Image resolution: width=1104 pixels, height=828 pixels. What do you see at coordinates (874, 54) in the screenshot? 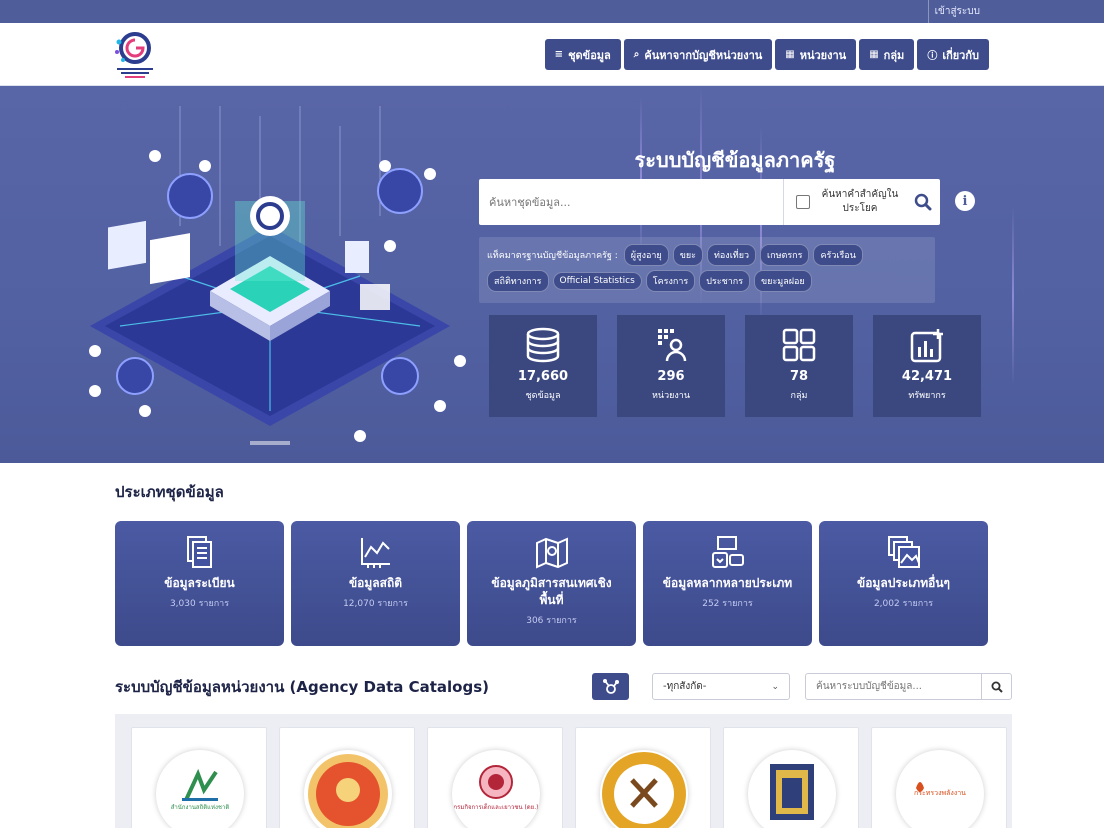
I see `grid-icon: ▦` at bounding box center [874, 54].